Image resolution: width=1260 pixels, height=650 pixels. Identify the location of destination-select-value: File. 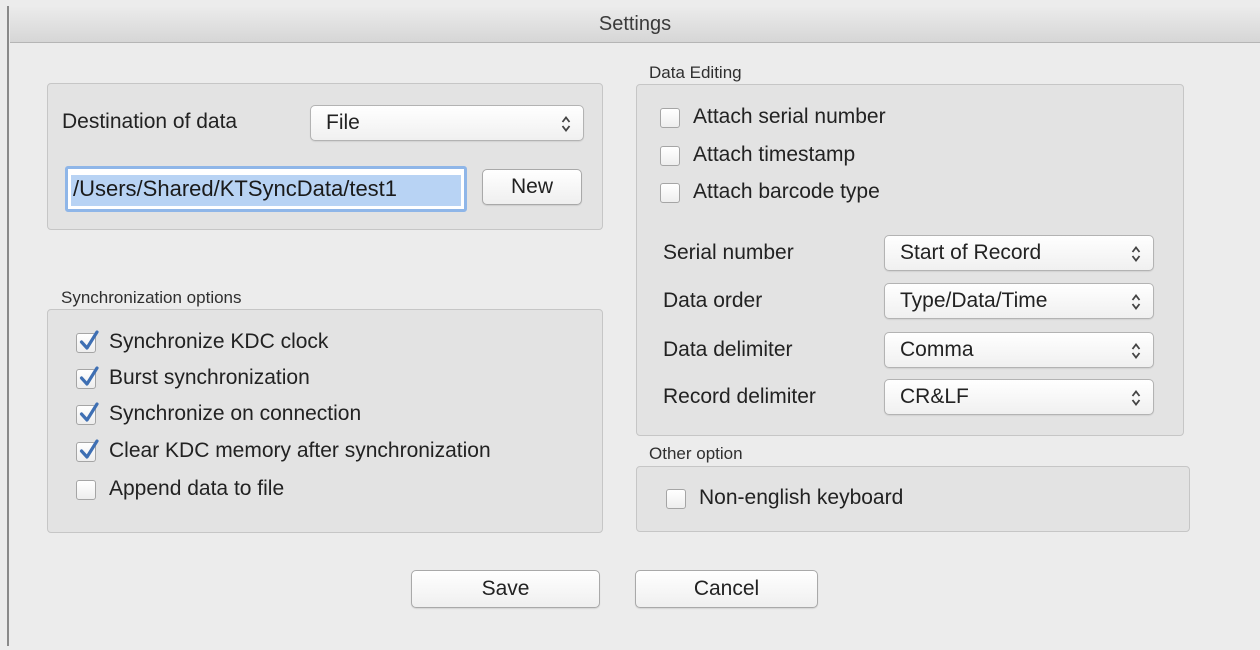
(343, 122).